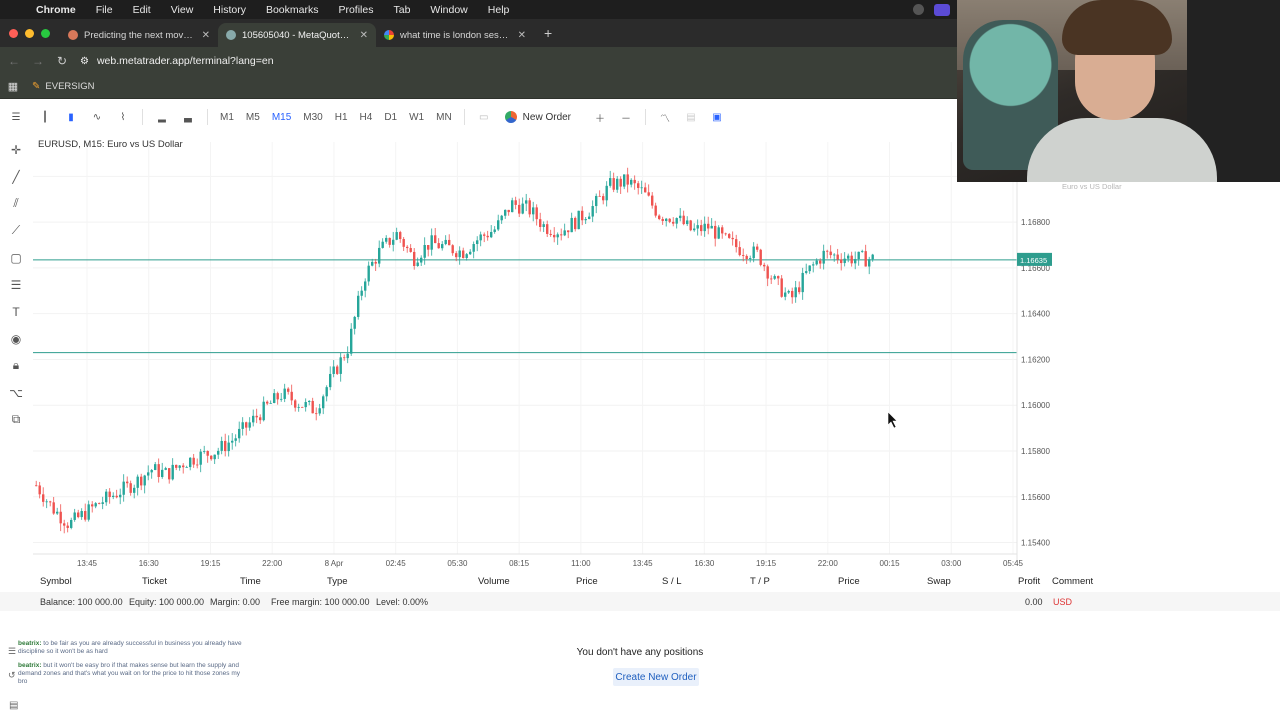  I want to click on col-ticket: Ticket, so click(154, 581).